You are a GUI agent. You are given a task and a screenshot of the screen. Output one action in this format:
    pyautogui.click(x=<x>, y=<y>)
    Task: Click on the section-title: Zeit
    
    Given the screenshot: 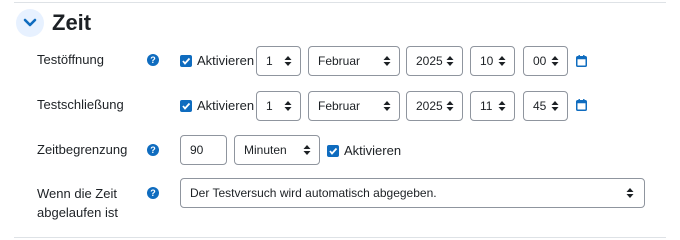 What is the action you would take?
    pyautogui.click(x=72, y=22)
    